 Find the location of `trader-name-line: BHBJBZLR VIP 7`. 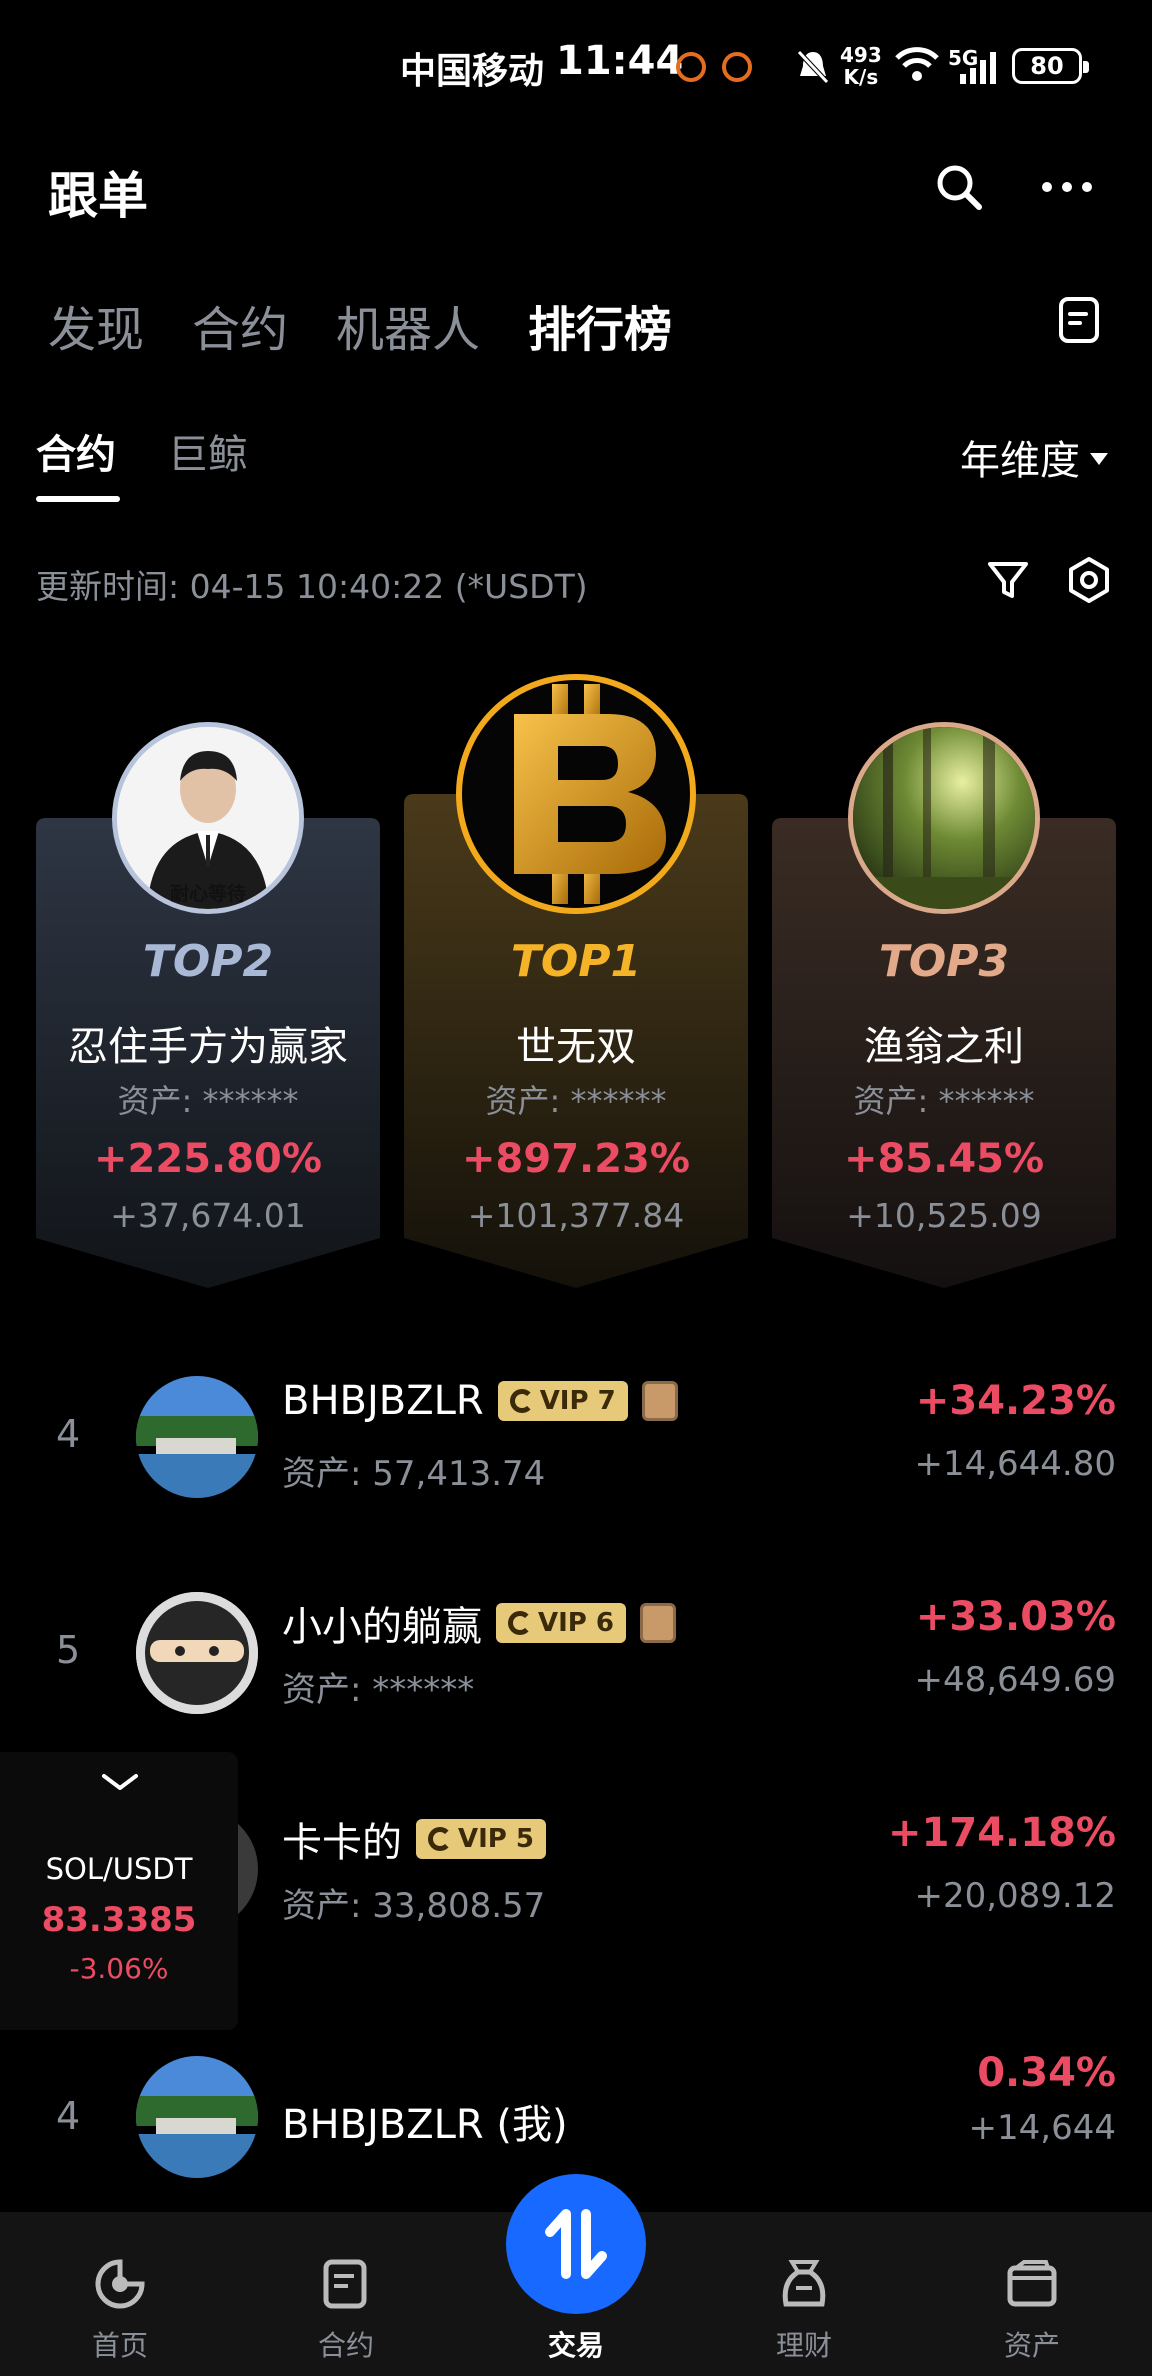

trader-name-line: BHBJBZLR VIP 7 is located at coordinates (480, 1401).